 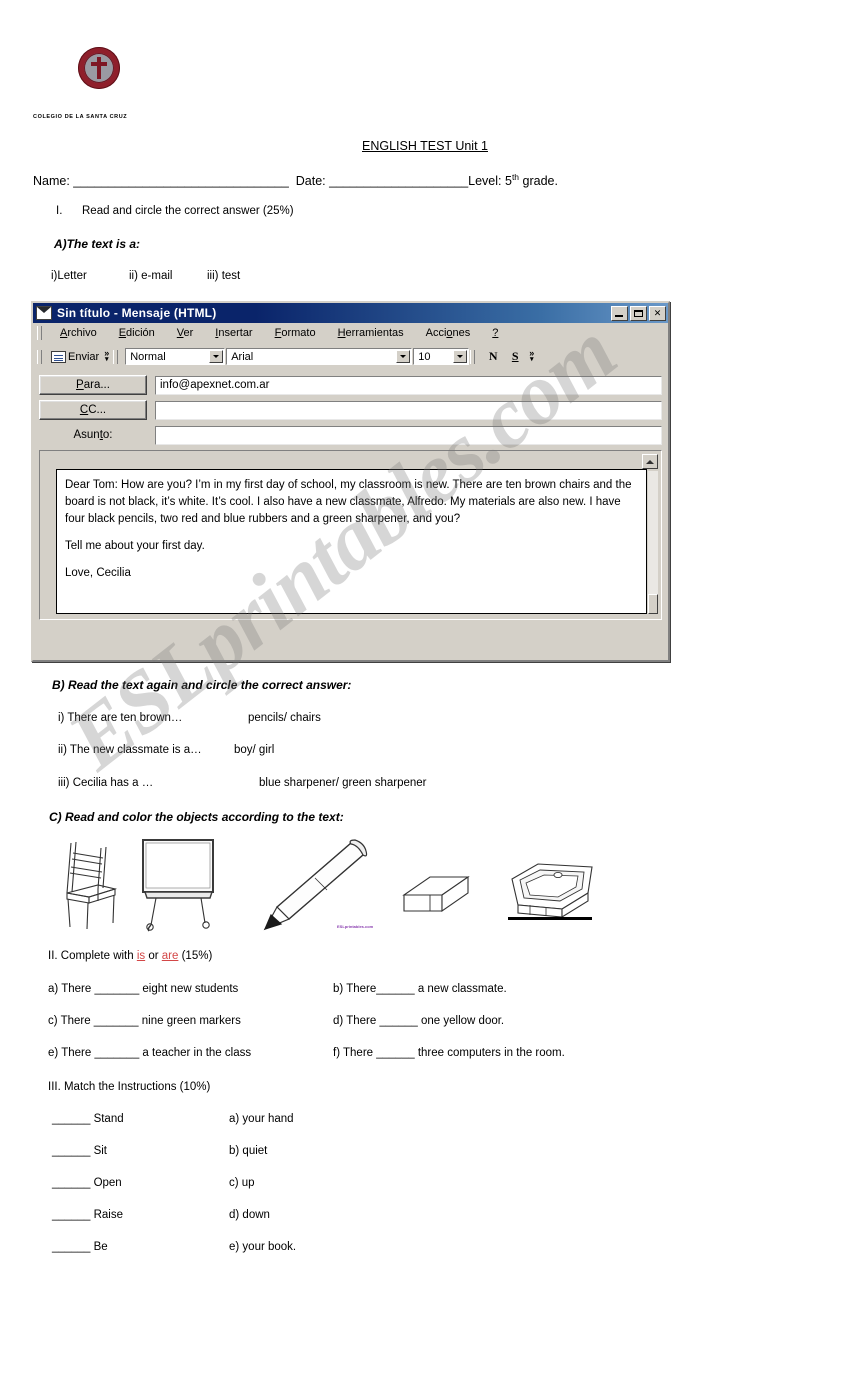 What do you see at coordinates (436, 894) in the screenshot?
I see `eraser-icon` at bounding box center [436, 894].